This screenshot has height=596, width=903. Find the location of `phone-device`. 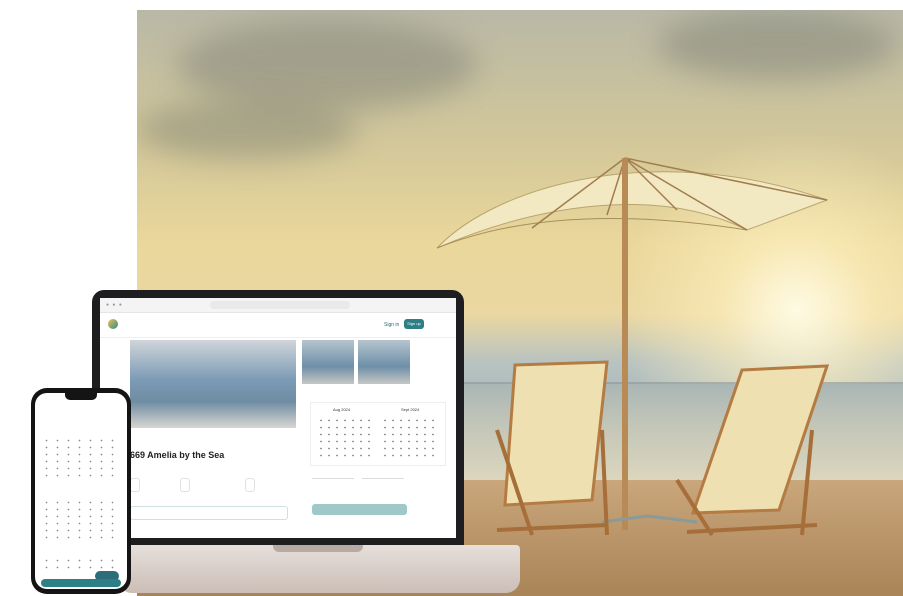

phone-device is located at coordinates (81, 491).